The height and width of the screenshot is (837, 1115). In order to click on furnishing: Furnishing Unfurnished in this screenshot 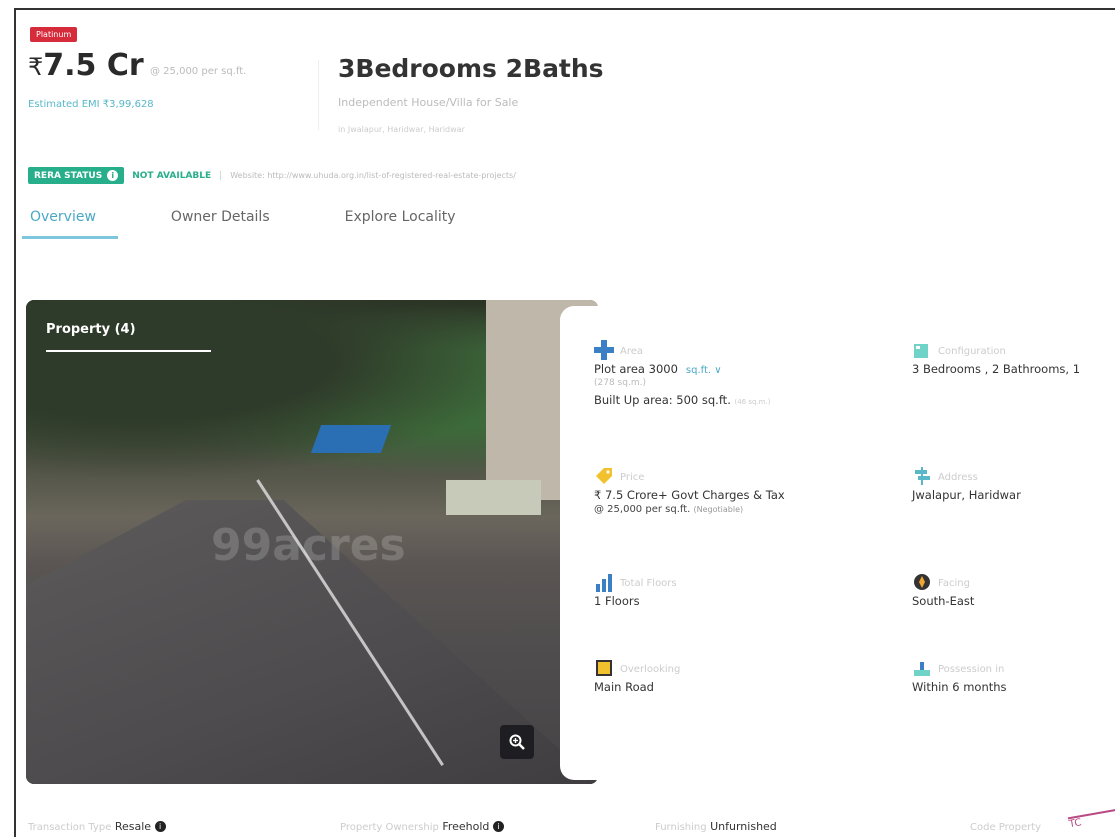, I will do `click(716, 826)`.